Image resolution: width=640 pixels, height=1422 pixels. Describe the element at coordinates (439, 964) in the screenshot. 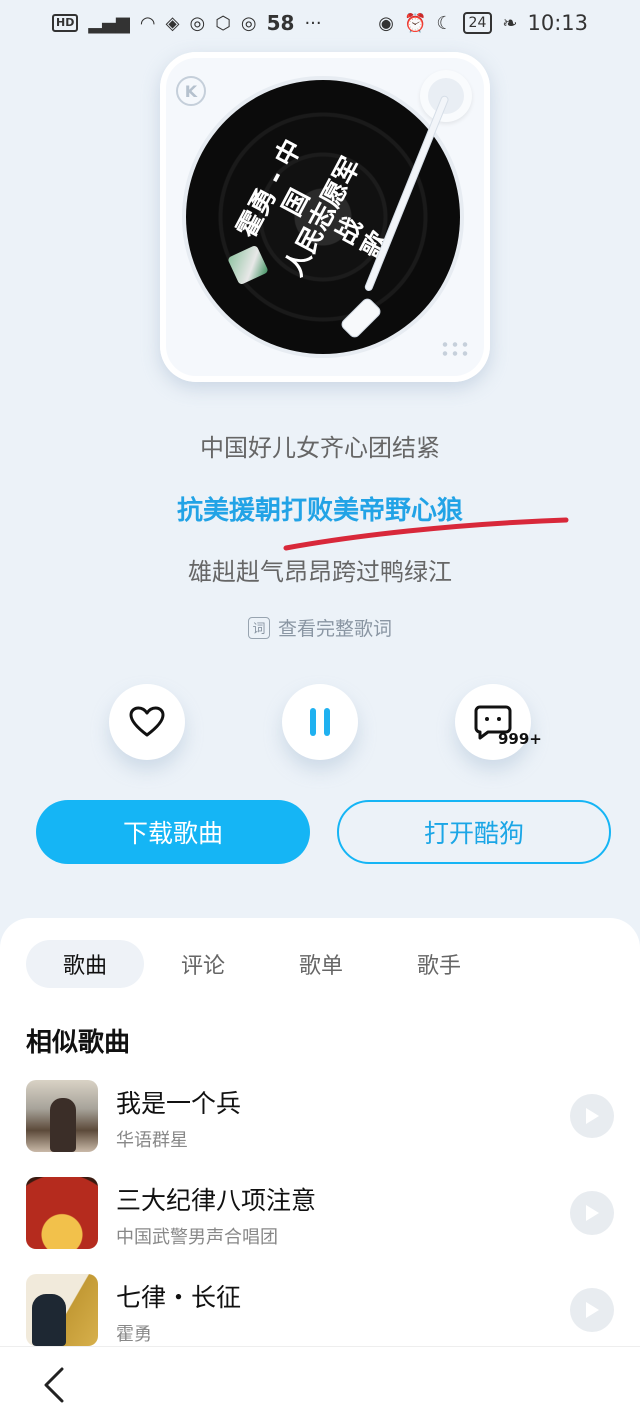

I see `tab-artists: 歌手` at that location.